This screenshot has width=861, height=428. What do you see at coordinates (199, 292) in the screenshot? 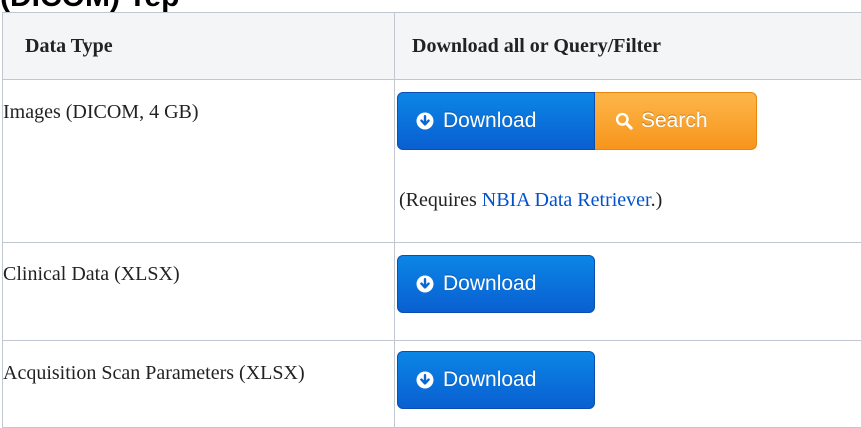
I see `data-type-cell: Clinical Data (XLSX)` at bounding box center [199, 292].